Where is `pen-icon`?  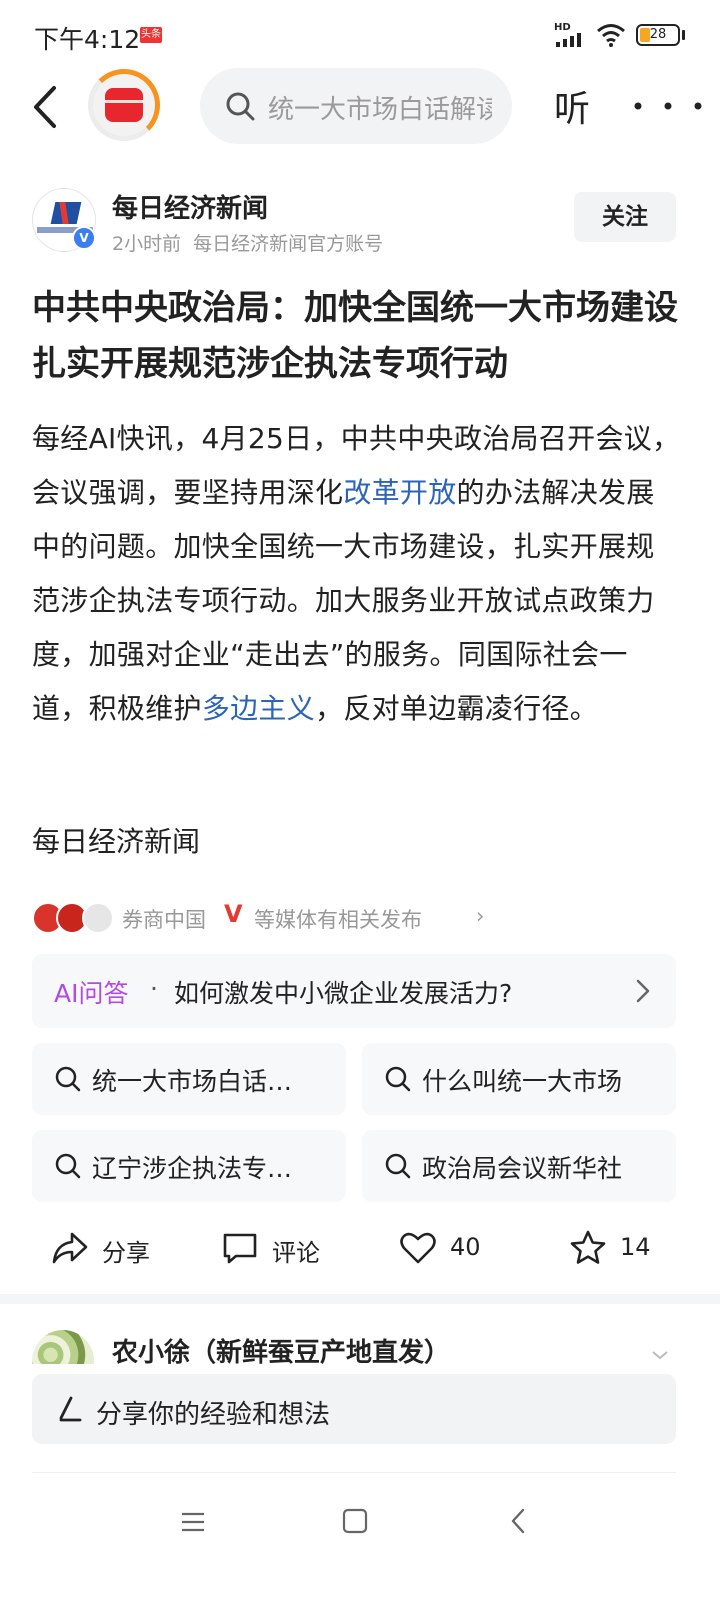
pen-icon is located at coordinates (70, 1409).